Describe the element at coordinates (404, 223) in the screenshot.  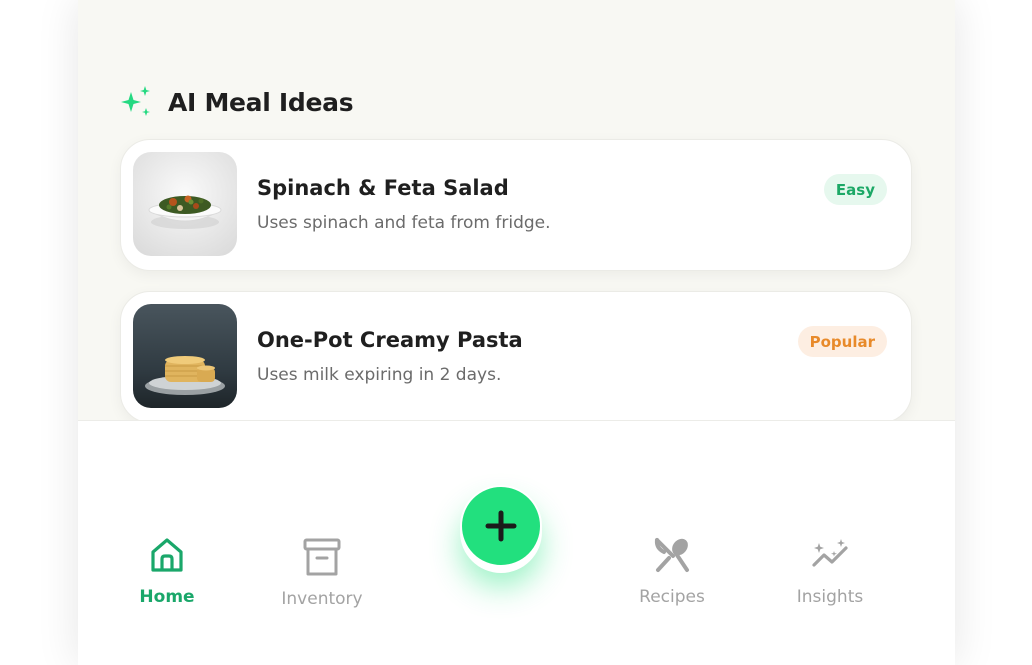
I see `meal-subtitle: Uses spinach and feta from fridge.` at that location.